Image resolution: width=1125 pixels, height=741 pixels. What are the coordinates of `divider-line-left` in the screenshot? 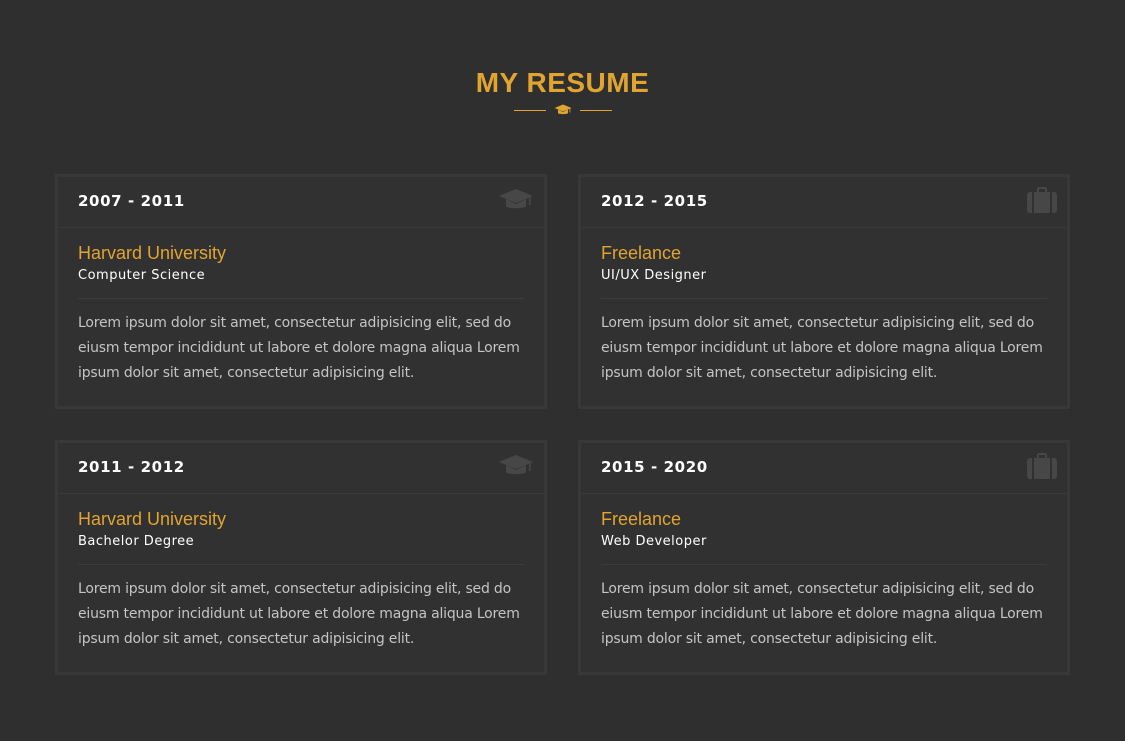 It's located at (529, 110).